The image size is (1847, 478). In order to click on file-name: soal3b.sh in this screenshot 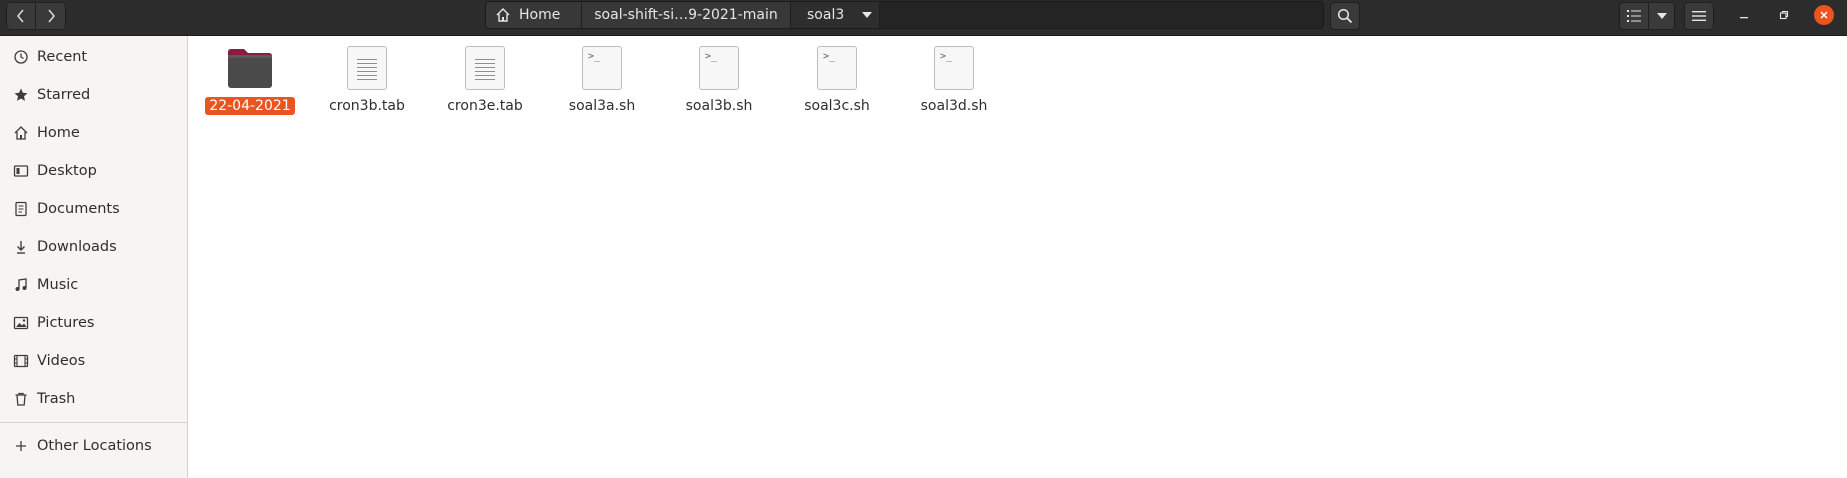, I will do `click(719, 106)`.